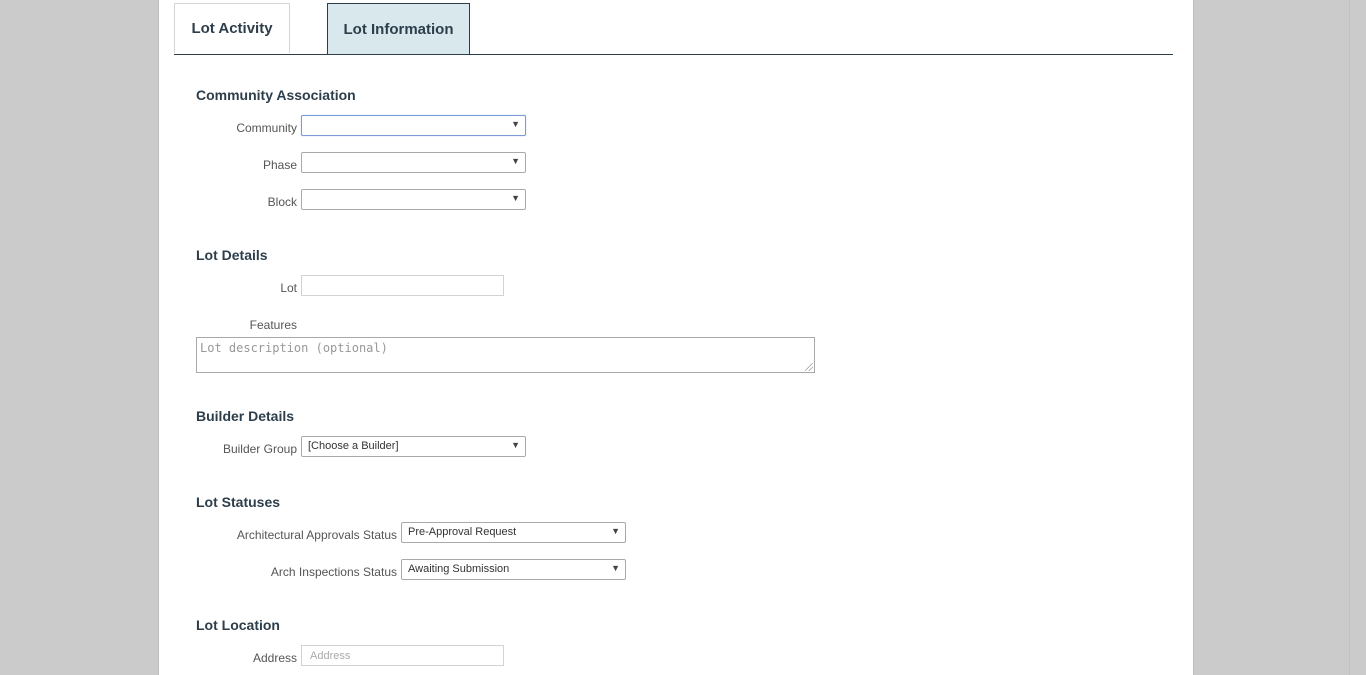  Describe the element at coordinates (282, 202) in the screenshot. I see `block-label: Block` at that location.